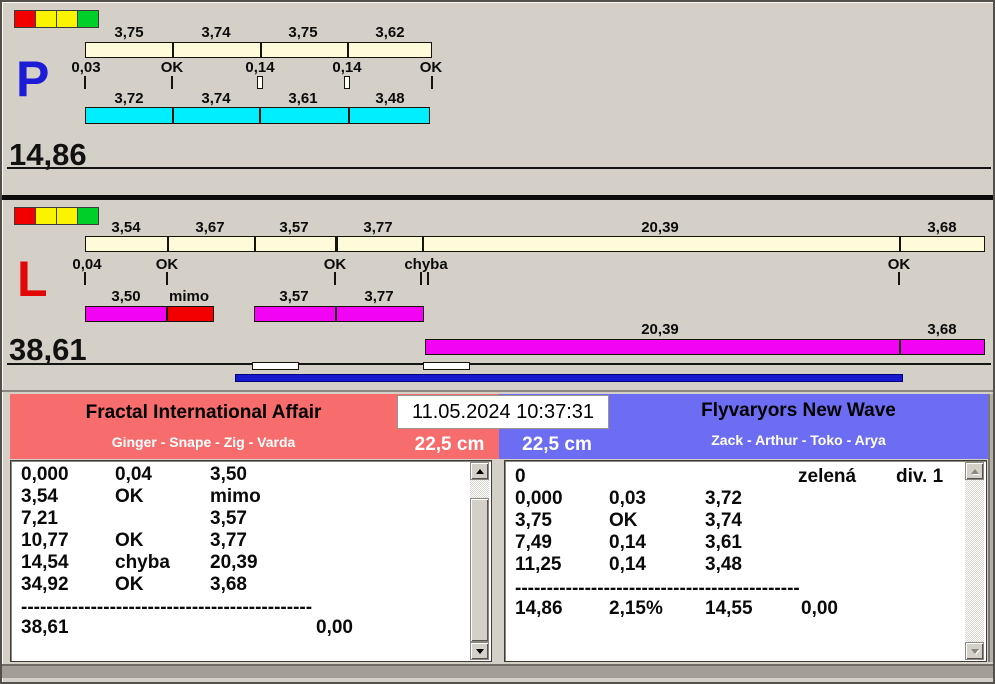  What do you see at coordinates (942, 227) in the screenshot?
I see `l-top-label: 3,68` at bounding box center [942, 227].